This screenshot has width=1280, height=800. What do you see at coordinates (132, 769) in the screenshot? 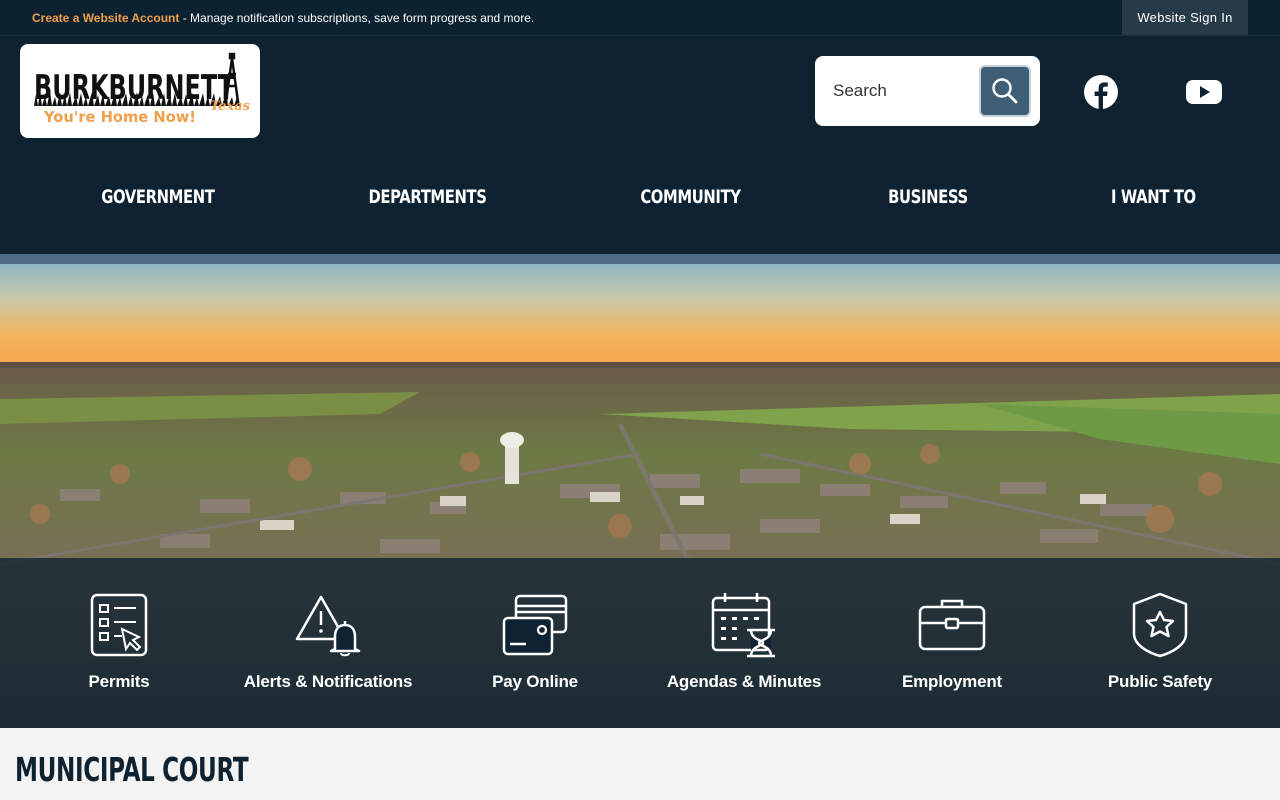
I see `page-title: MUNICIPAL COURT` at bounding box center [132, 769].